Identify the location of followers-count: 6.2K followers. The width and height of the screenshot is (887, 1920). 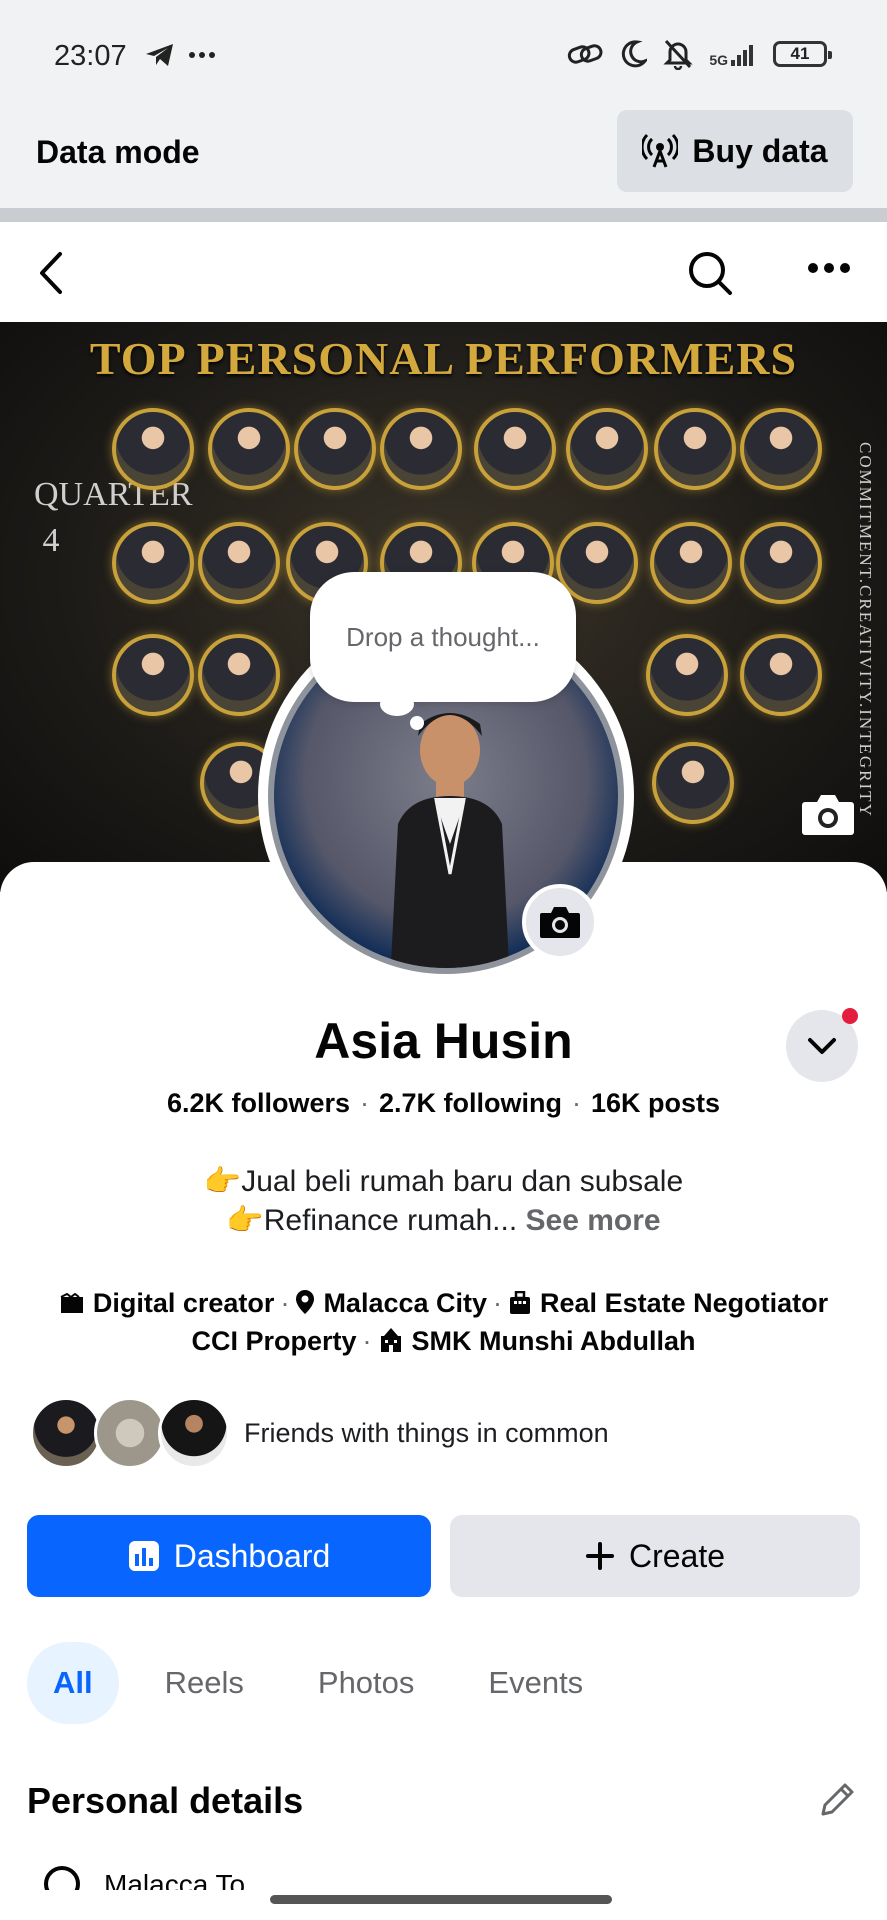
(258, 1103).